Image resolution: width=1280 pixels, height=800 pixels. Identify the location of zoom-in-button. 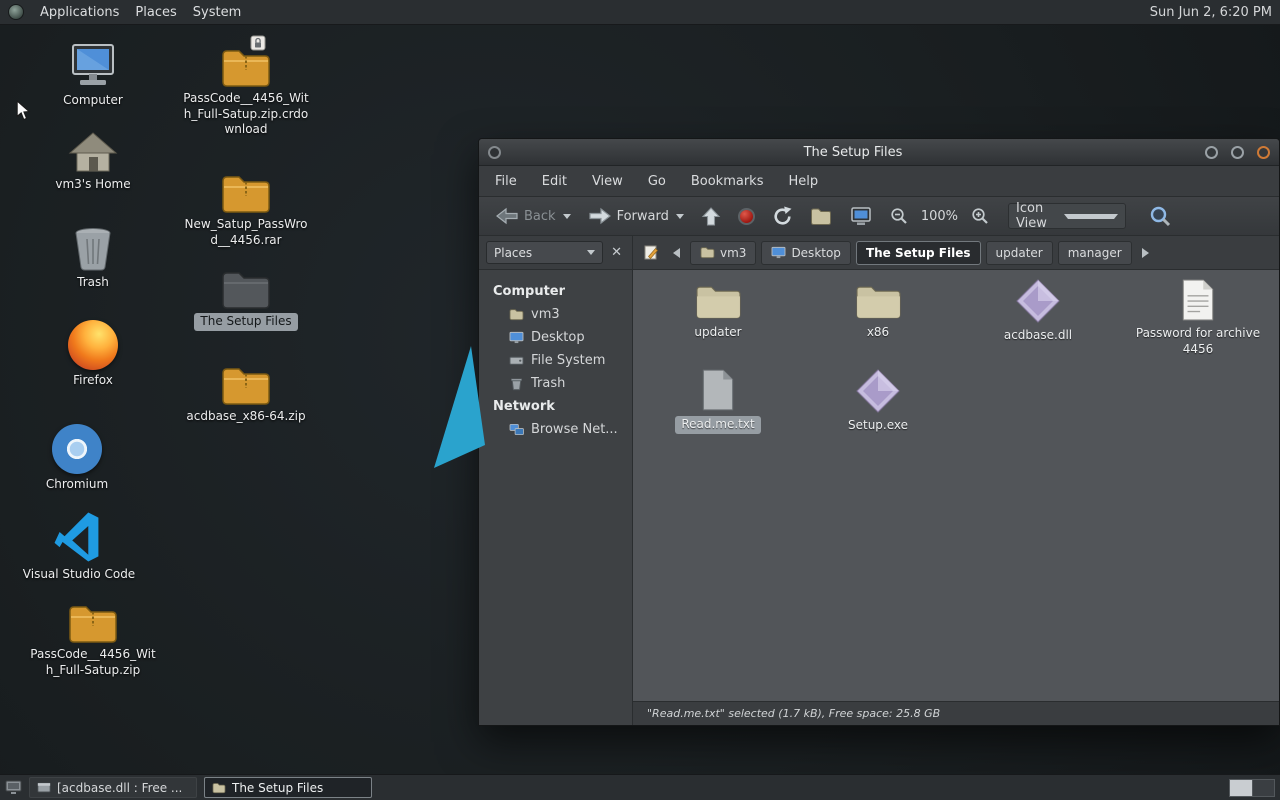
(980, 216).